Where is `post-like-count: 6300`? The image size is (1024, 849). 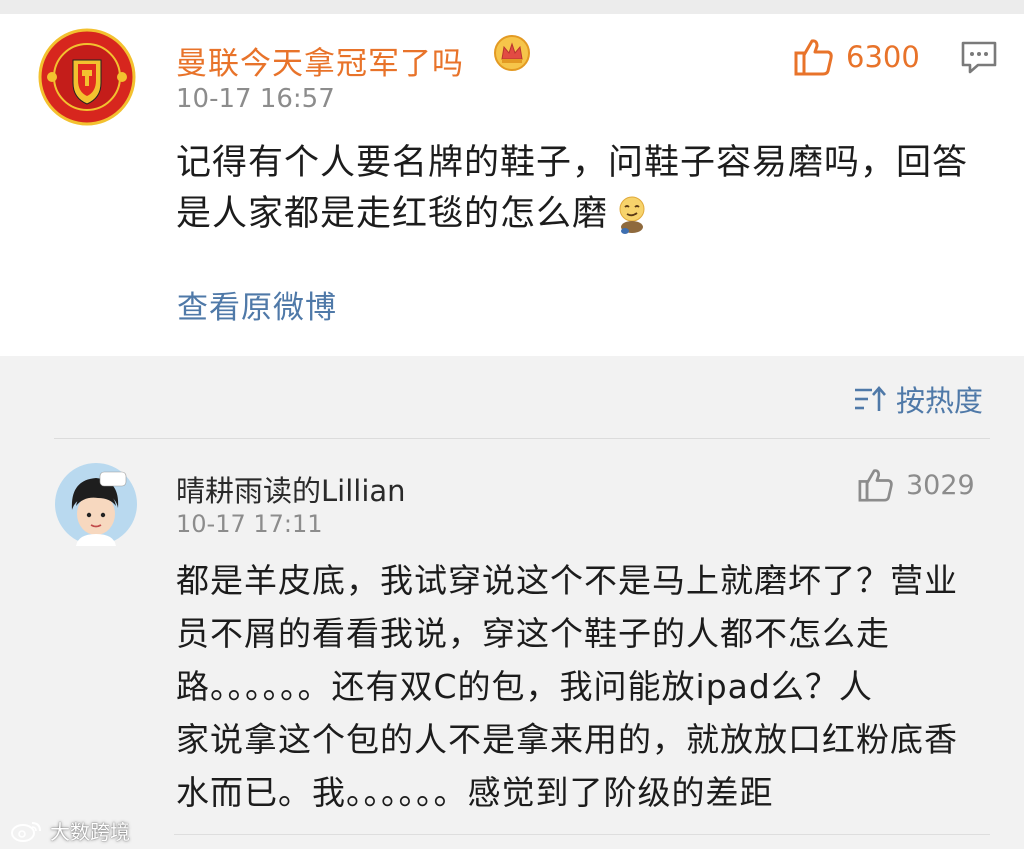 post-like-count: 6300 is located at coordinates (883, 57).